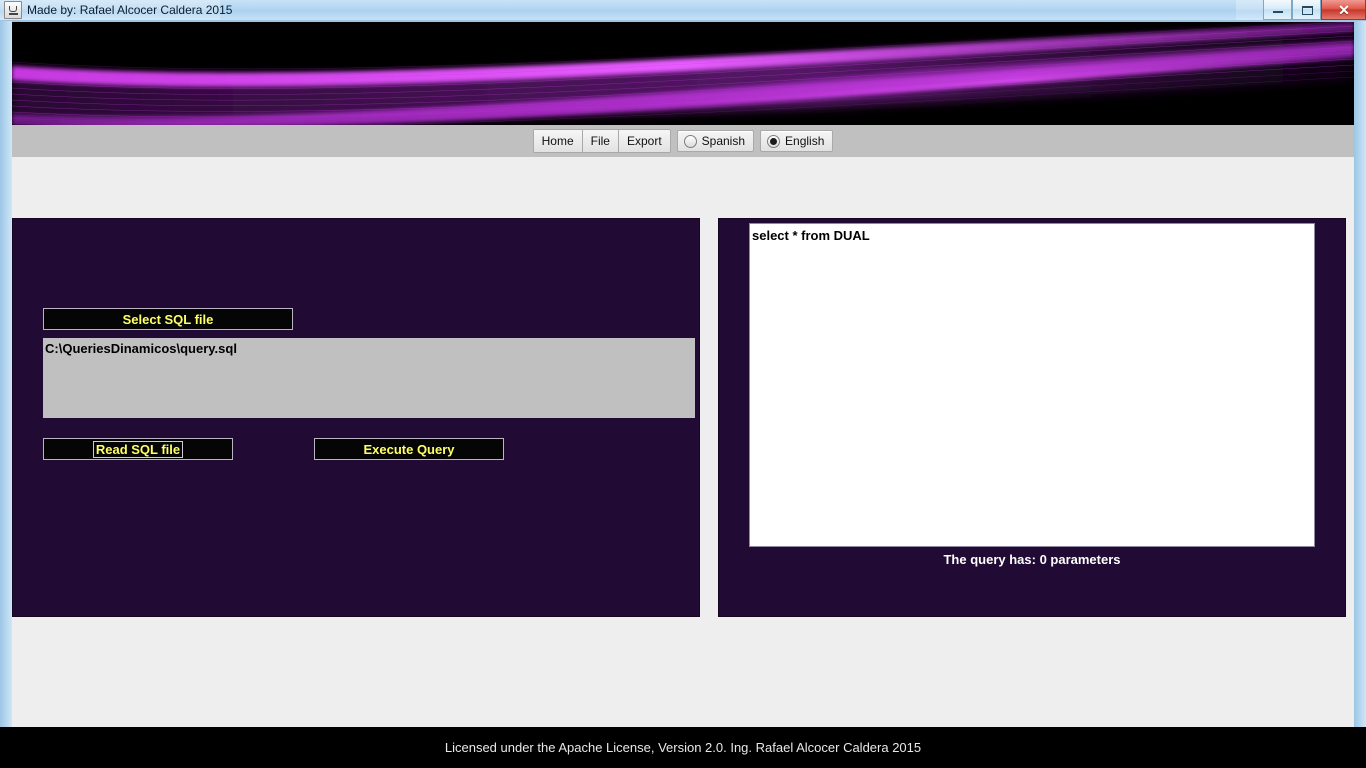  Describe the element at coordinates (805, 141) in the screenshot. I see `radio-english-label: English` at that location.